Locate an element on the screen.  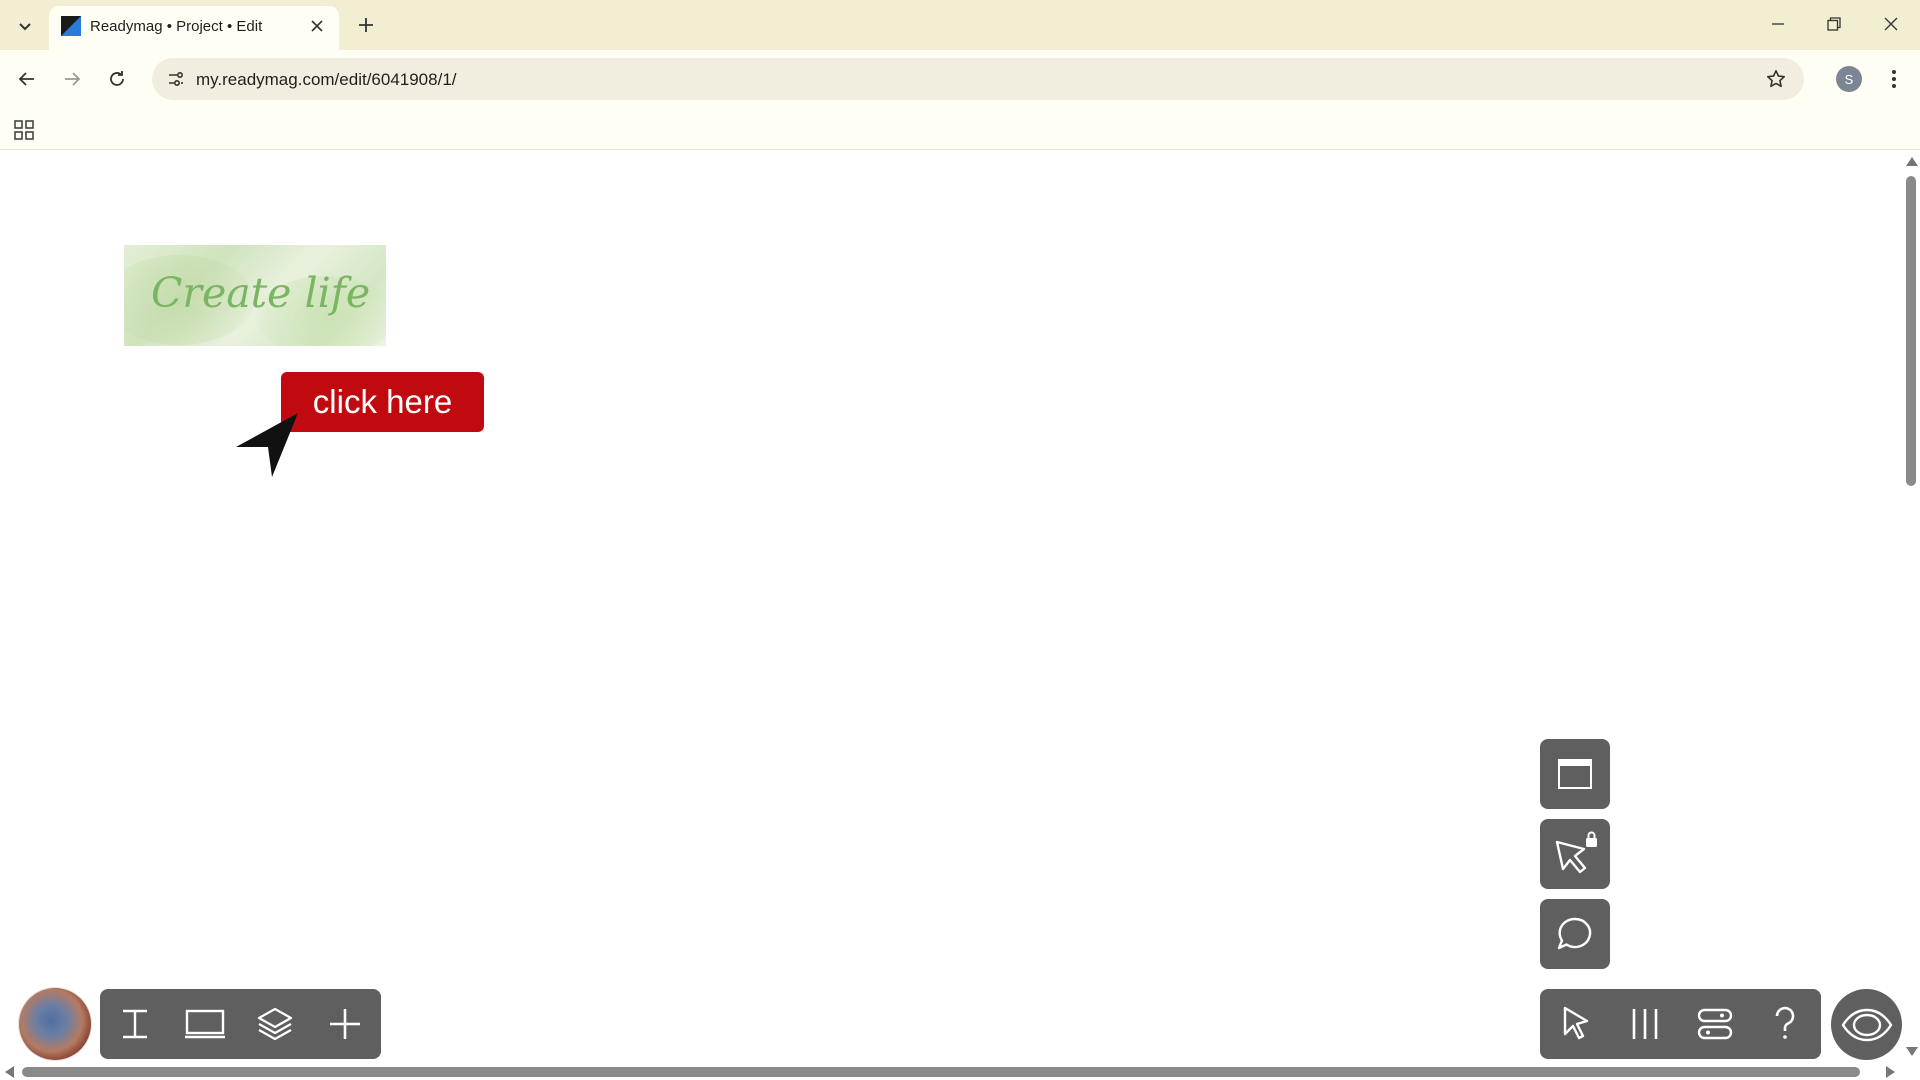
browser-toolbar: my.readymag.com/edit/6041908/1/ S is located at coordinates (960, 79).